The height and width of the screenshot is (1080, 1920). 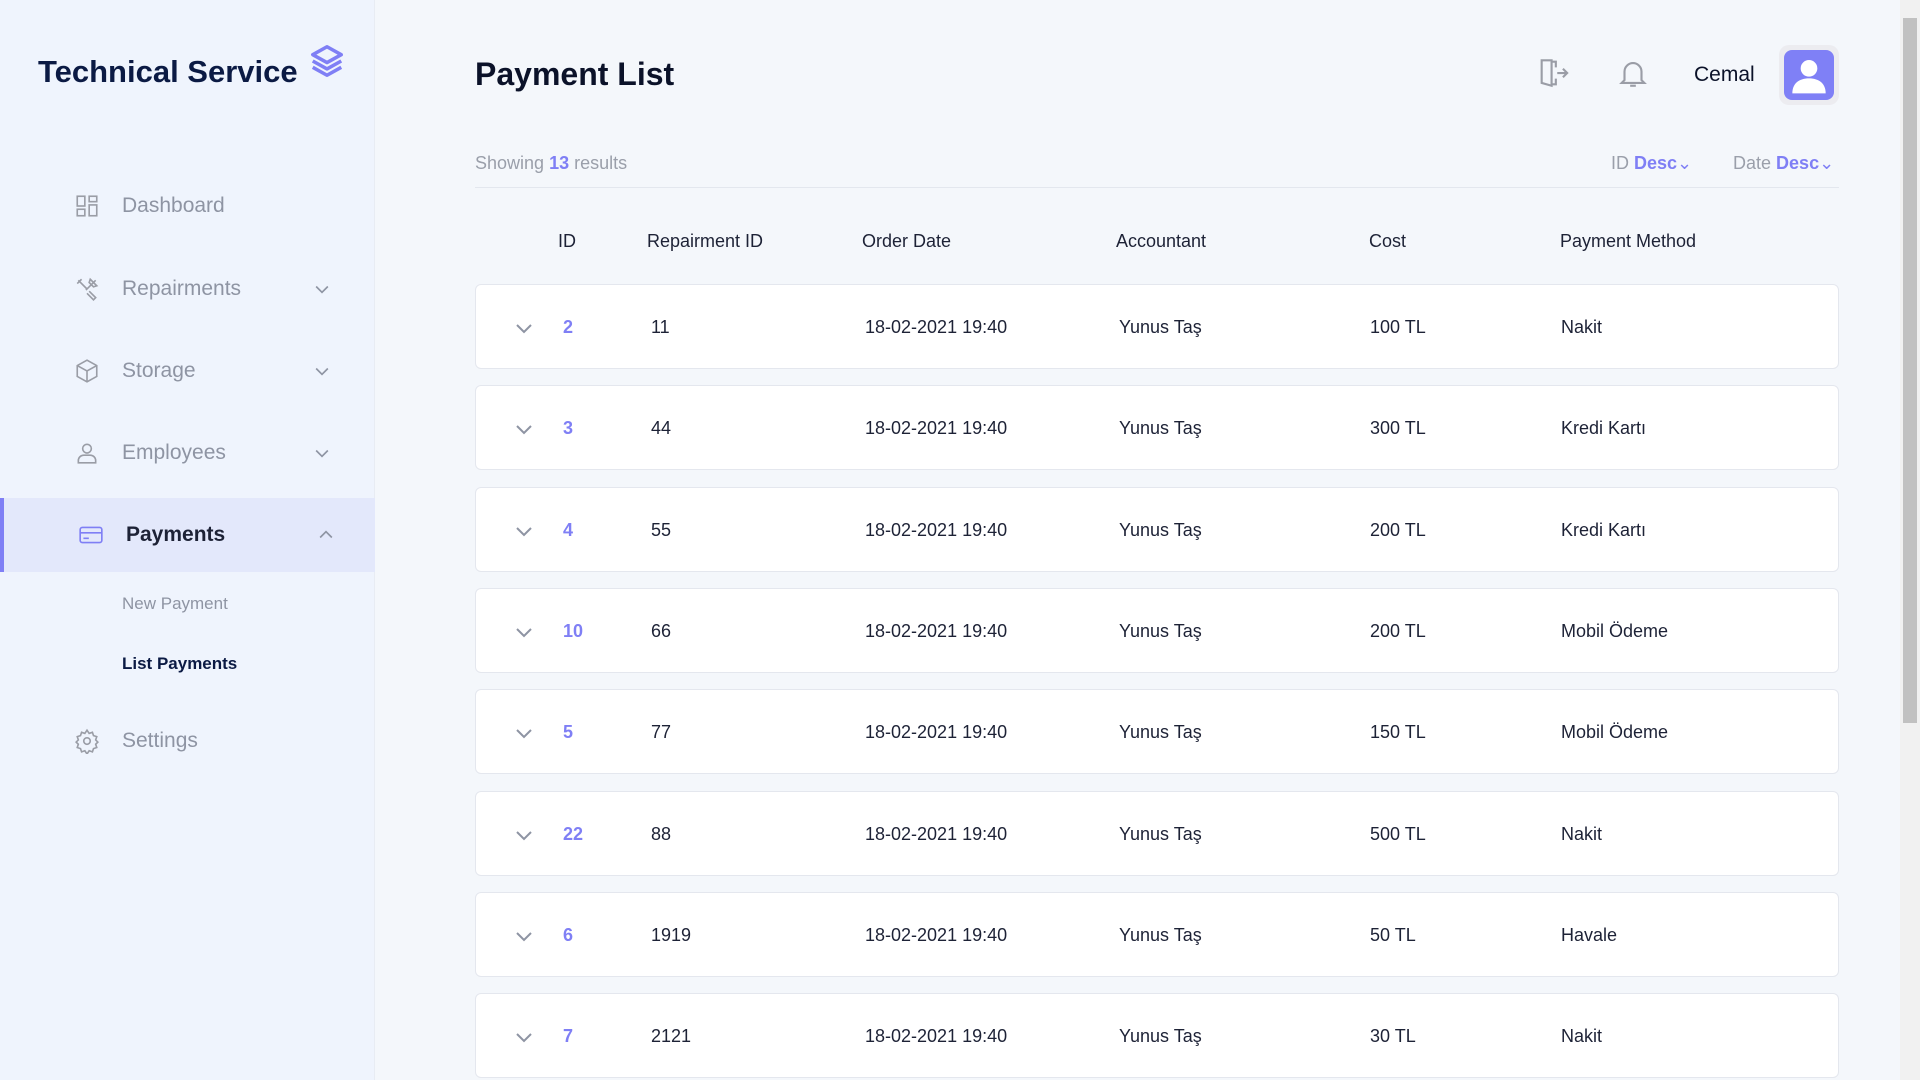 I want to click on avatar, so click(x=1809, y=75).